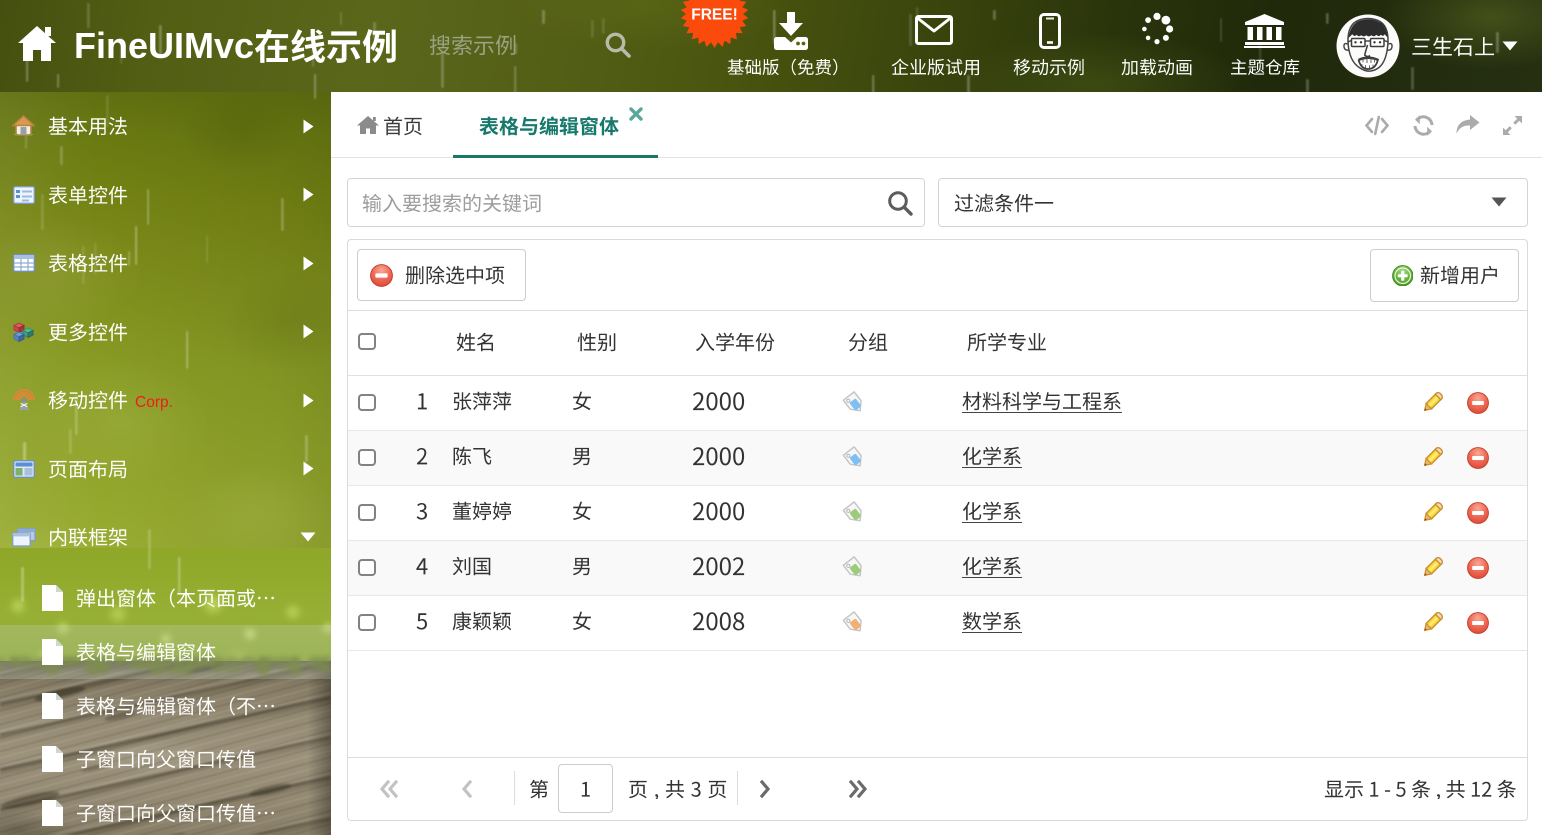  What do you see at coordinates (714, 15) in the screenshot?
I see `svg-text: FREE!` at bounding box center [714, 15].